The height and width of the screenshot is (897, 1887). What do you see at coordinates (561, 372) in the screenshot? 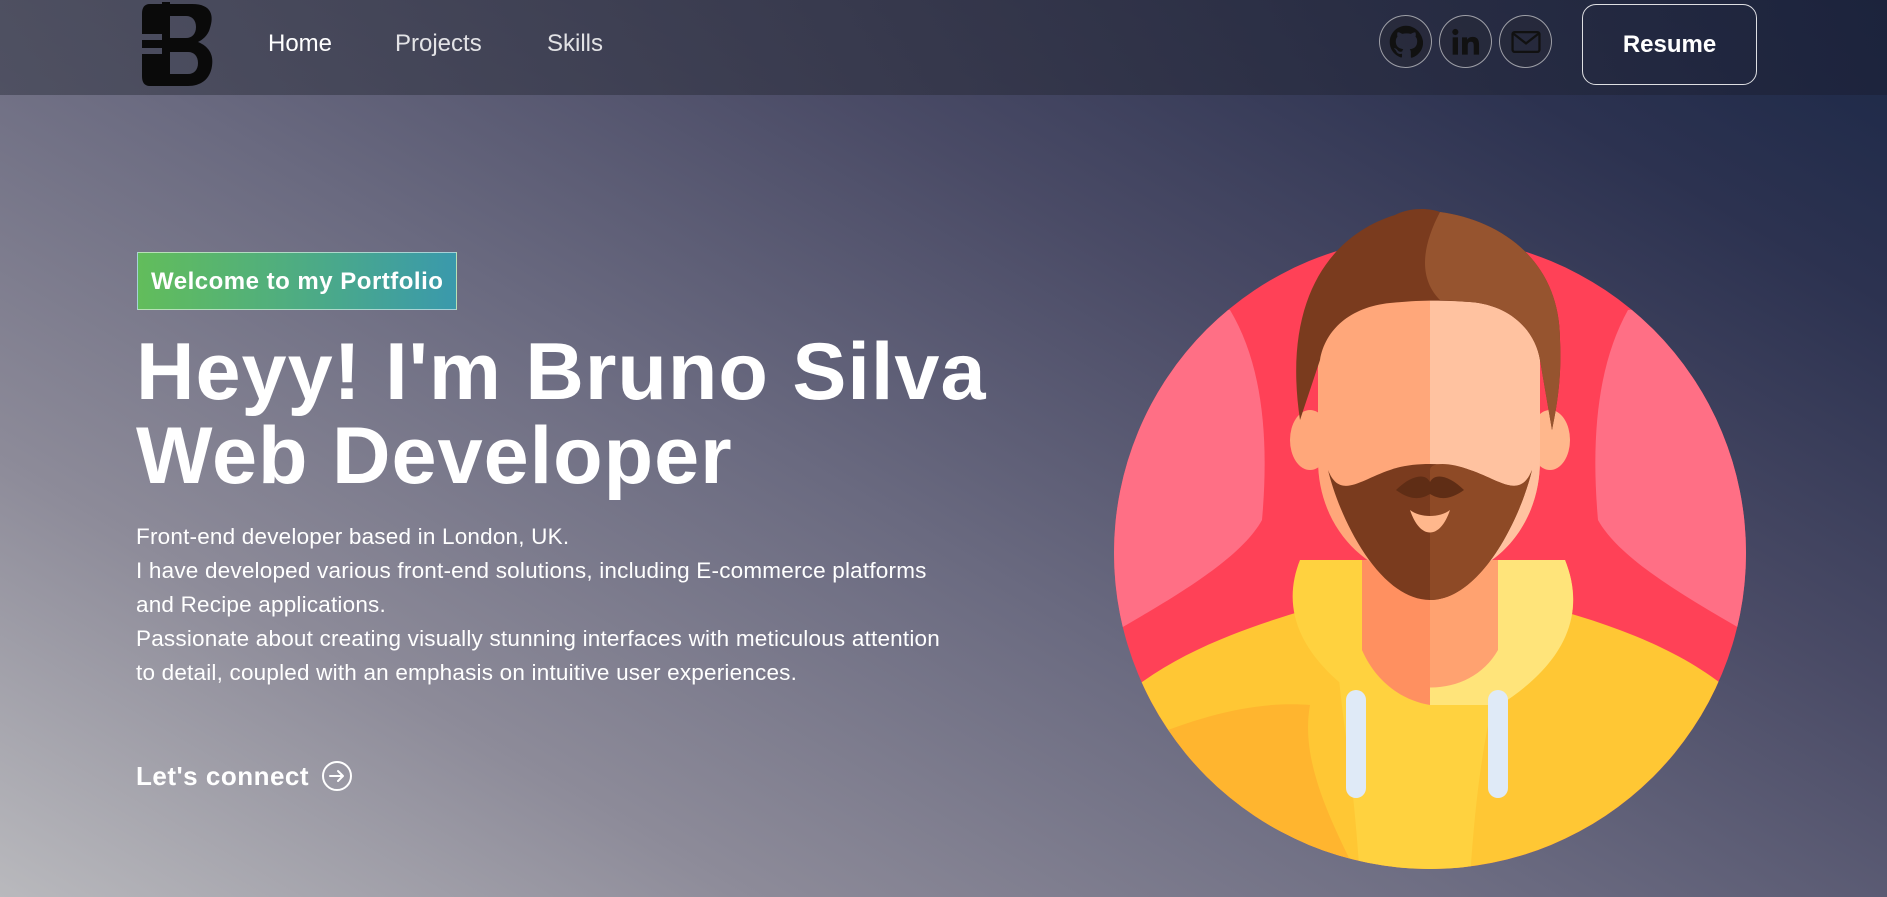
I see `headline-line-1: Heyy! I'm Bruno Silva` at bounding box center [561, 372].